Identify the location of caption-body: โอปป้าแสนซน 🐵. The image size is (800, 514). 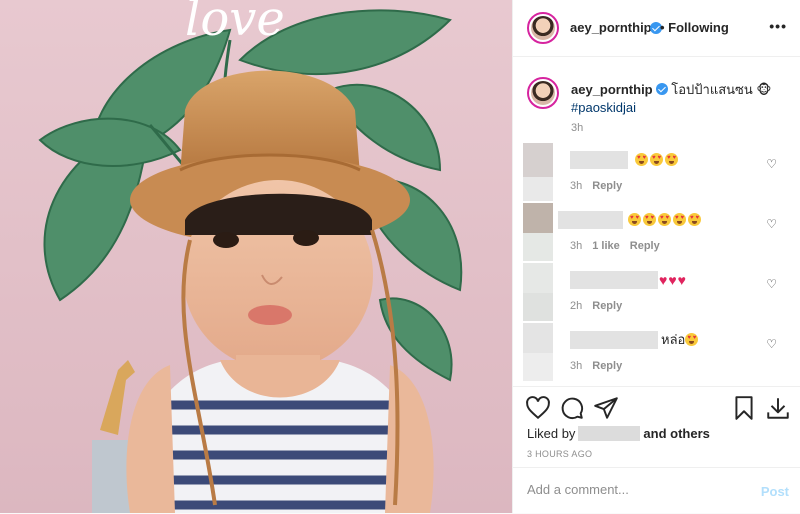
(721, 89).